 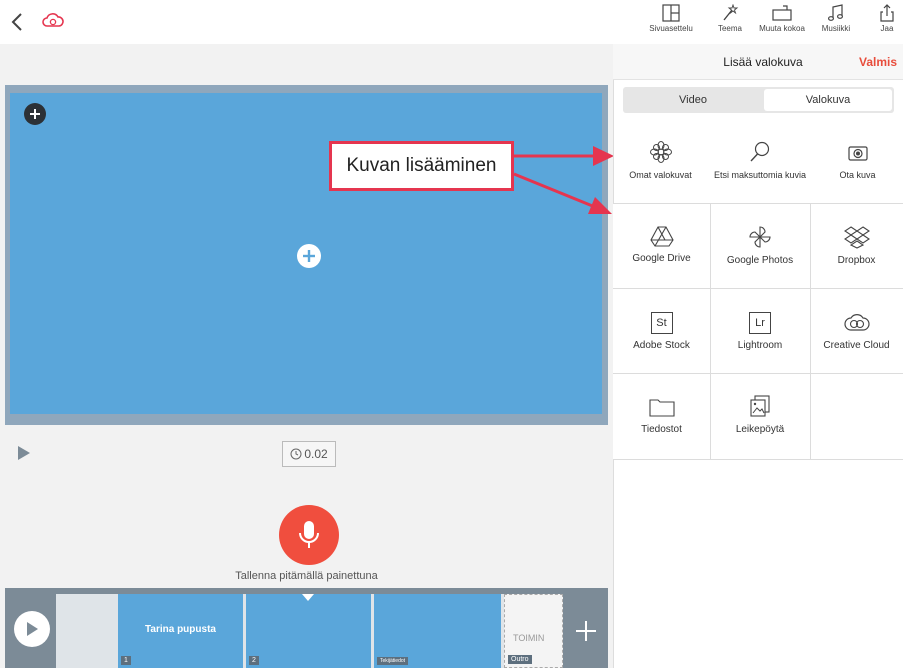 I want to click on add-photo-button, so click(x=309, y=256).